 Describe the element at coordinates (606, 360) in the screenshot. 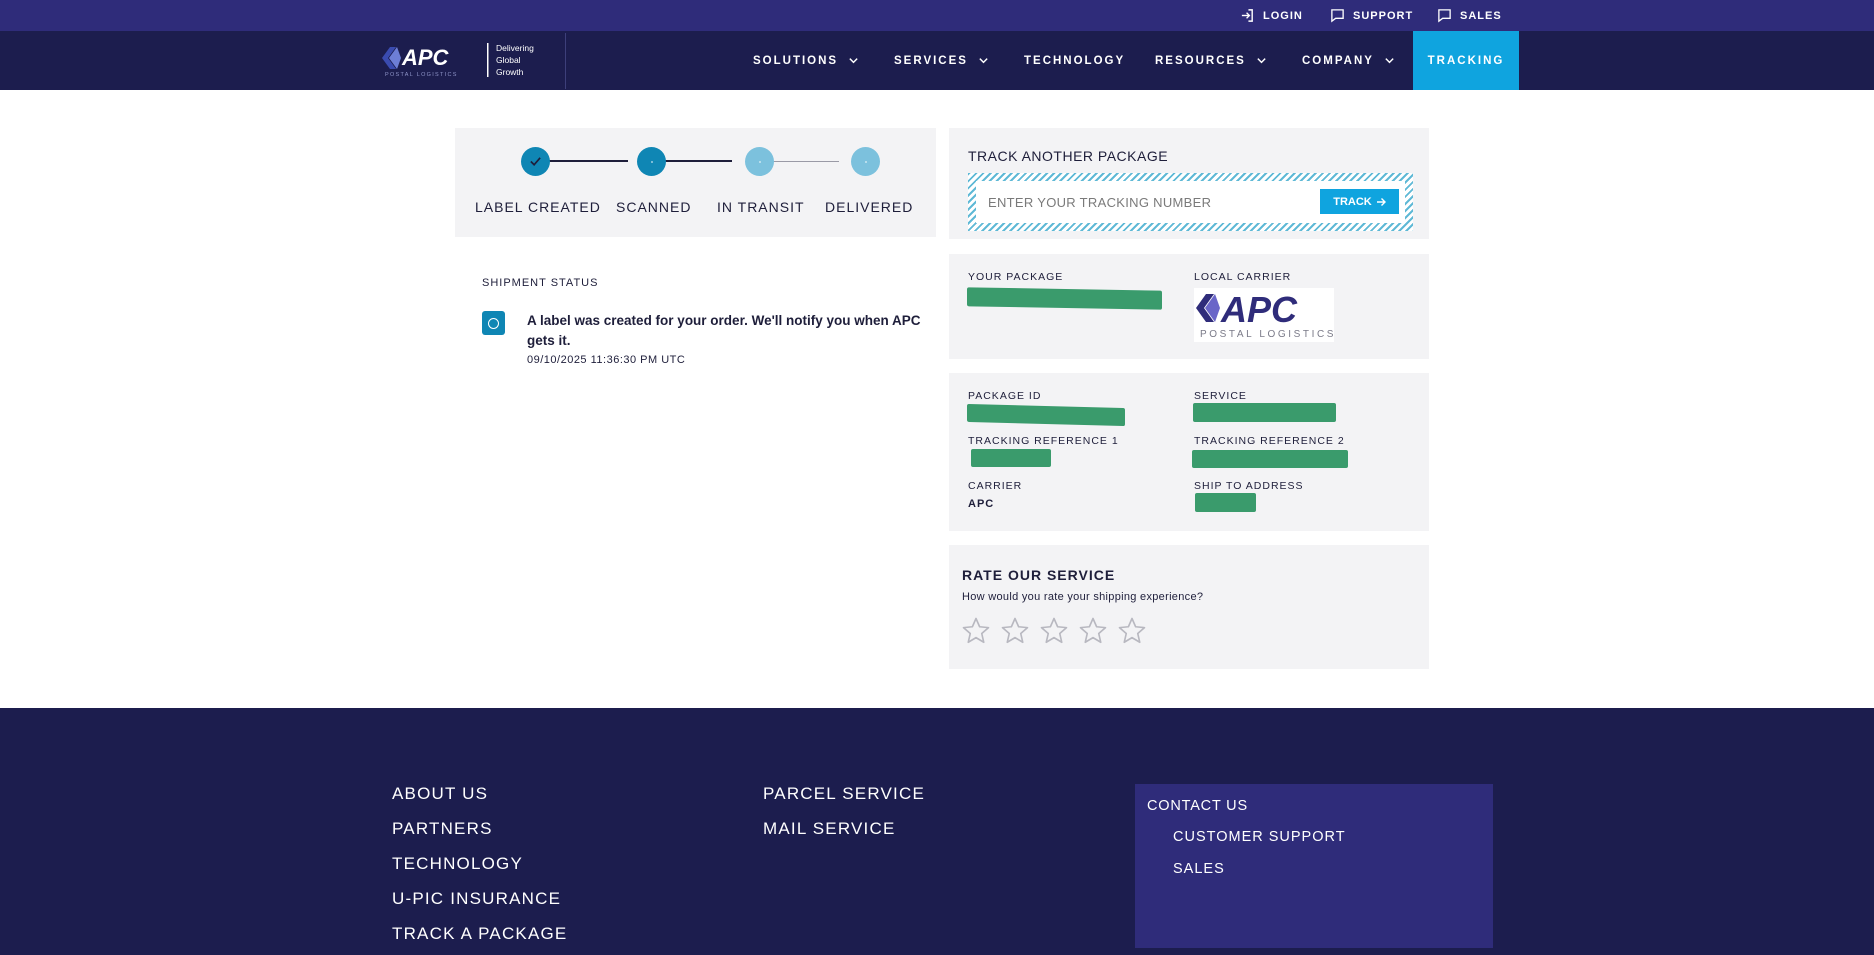

I see `status-event-timestamp: 09/10/2025 11:36:30 PM UTC` at that location.